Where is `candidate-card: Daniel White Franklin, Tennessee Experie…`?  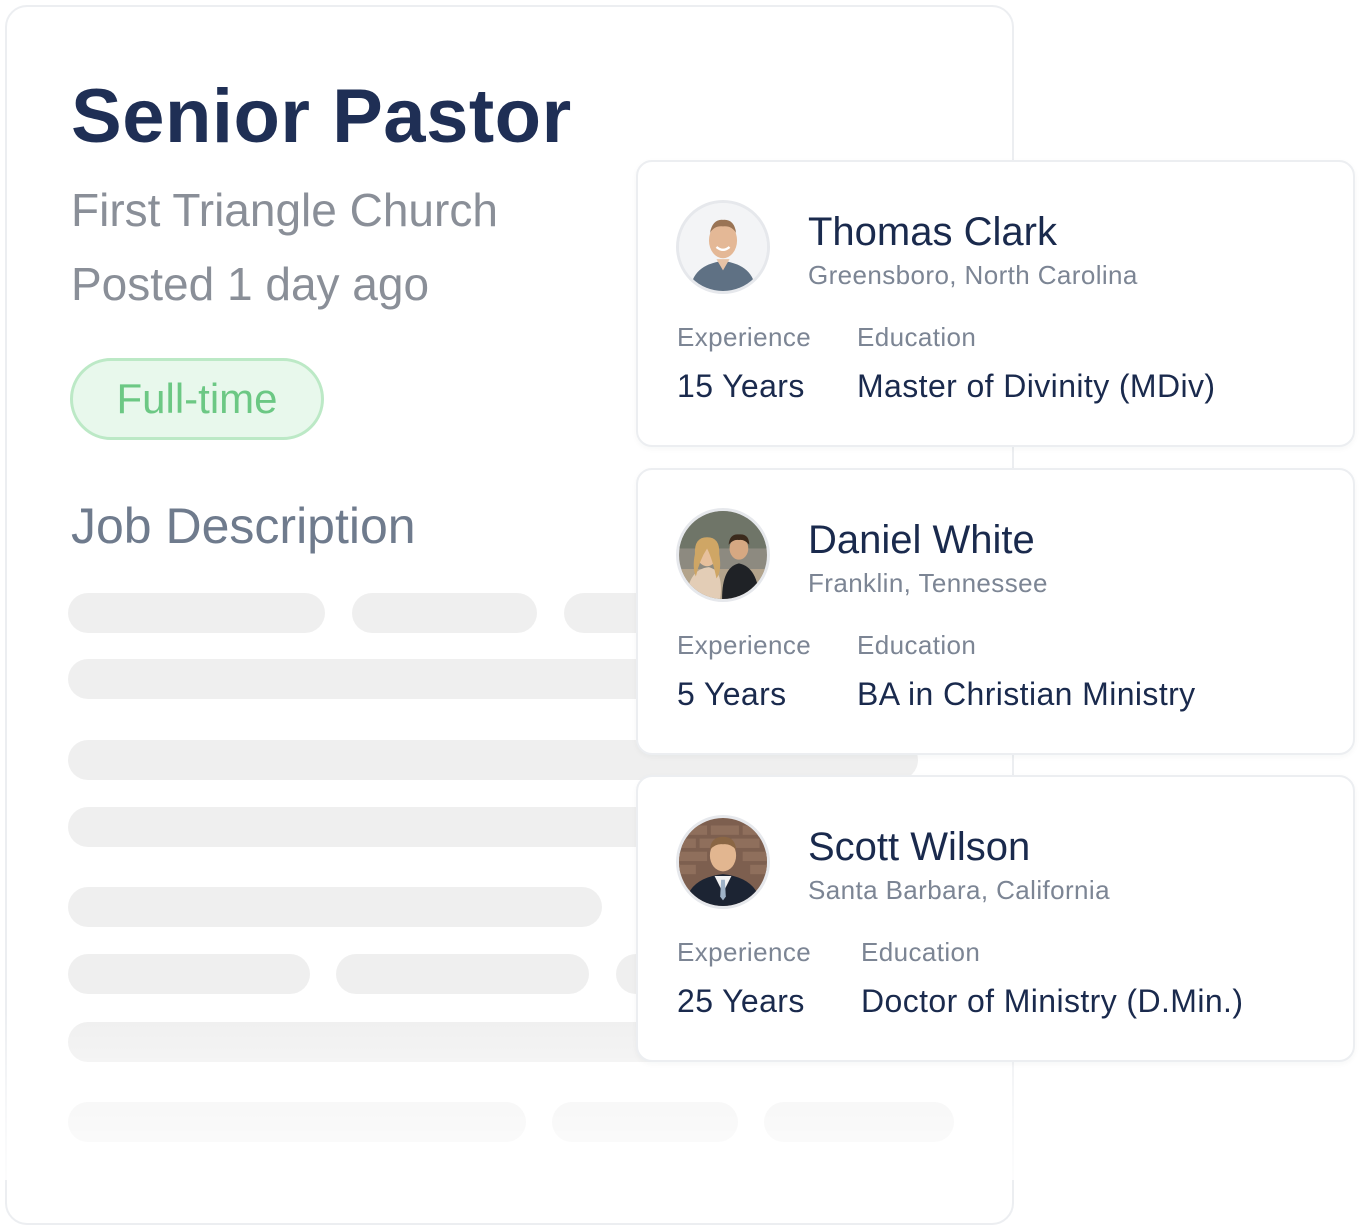 candidate-card: Daniel White Franklin, Tennessee Experie… is located at coordinates (995, 611).